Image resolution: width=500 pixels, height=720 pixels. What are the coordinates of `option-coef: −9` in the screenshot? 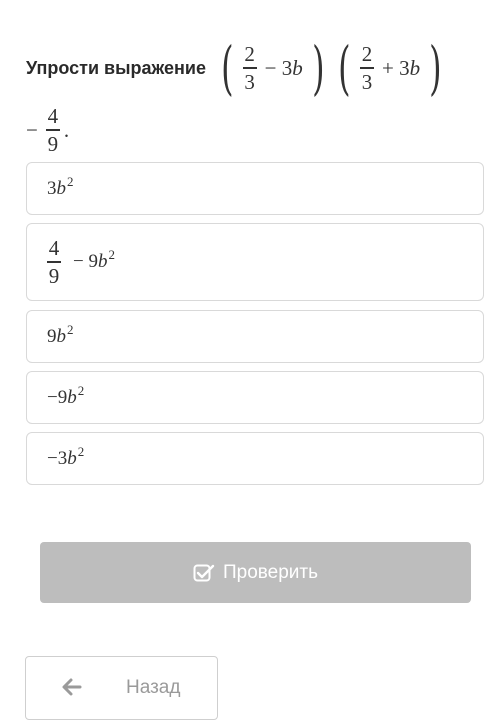 It's located at (57, 397).